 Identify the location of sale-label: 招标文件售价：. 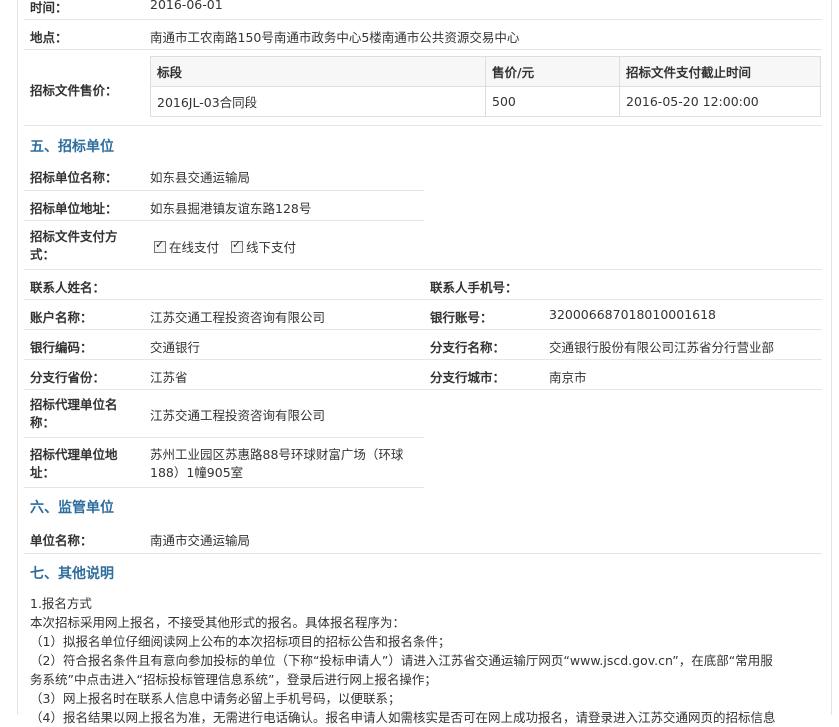
(74, 90).